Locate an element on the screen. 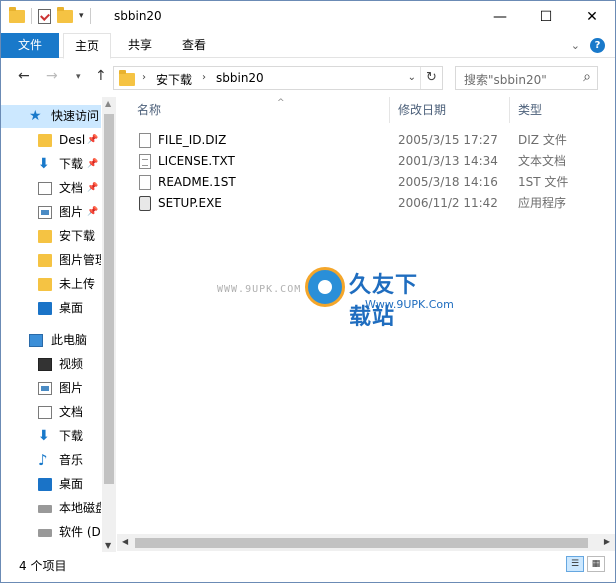 The image size is (616, 583). nav-item-not-uploaded: 未上传 is located at coordinates (51, 284).